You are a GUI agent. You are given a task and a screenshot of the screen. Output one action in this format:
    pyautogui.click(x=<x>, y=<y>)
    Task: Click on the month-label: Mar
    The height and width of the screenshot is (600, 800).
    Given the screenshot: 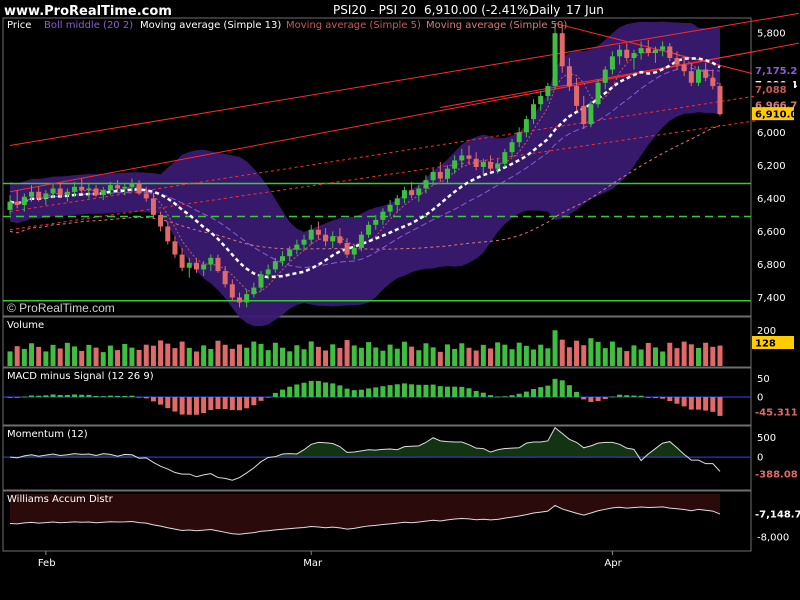 What is the action you would take?
    pyautogui.click(x=313, y=563)
    